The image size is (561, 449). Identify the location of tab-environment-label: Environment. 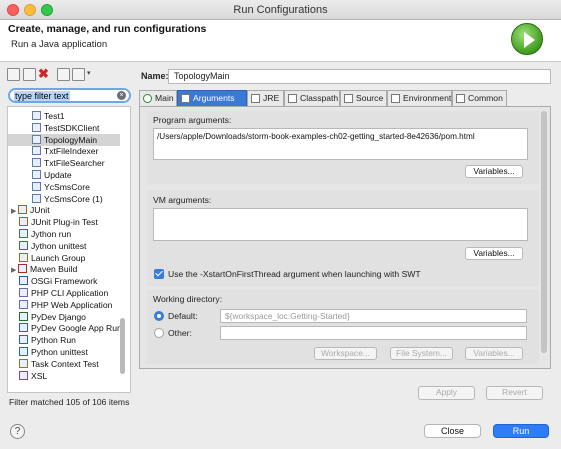
(427, 98).